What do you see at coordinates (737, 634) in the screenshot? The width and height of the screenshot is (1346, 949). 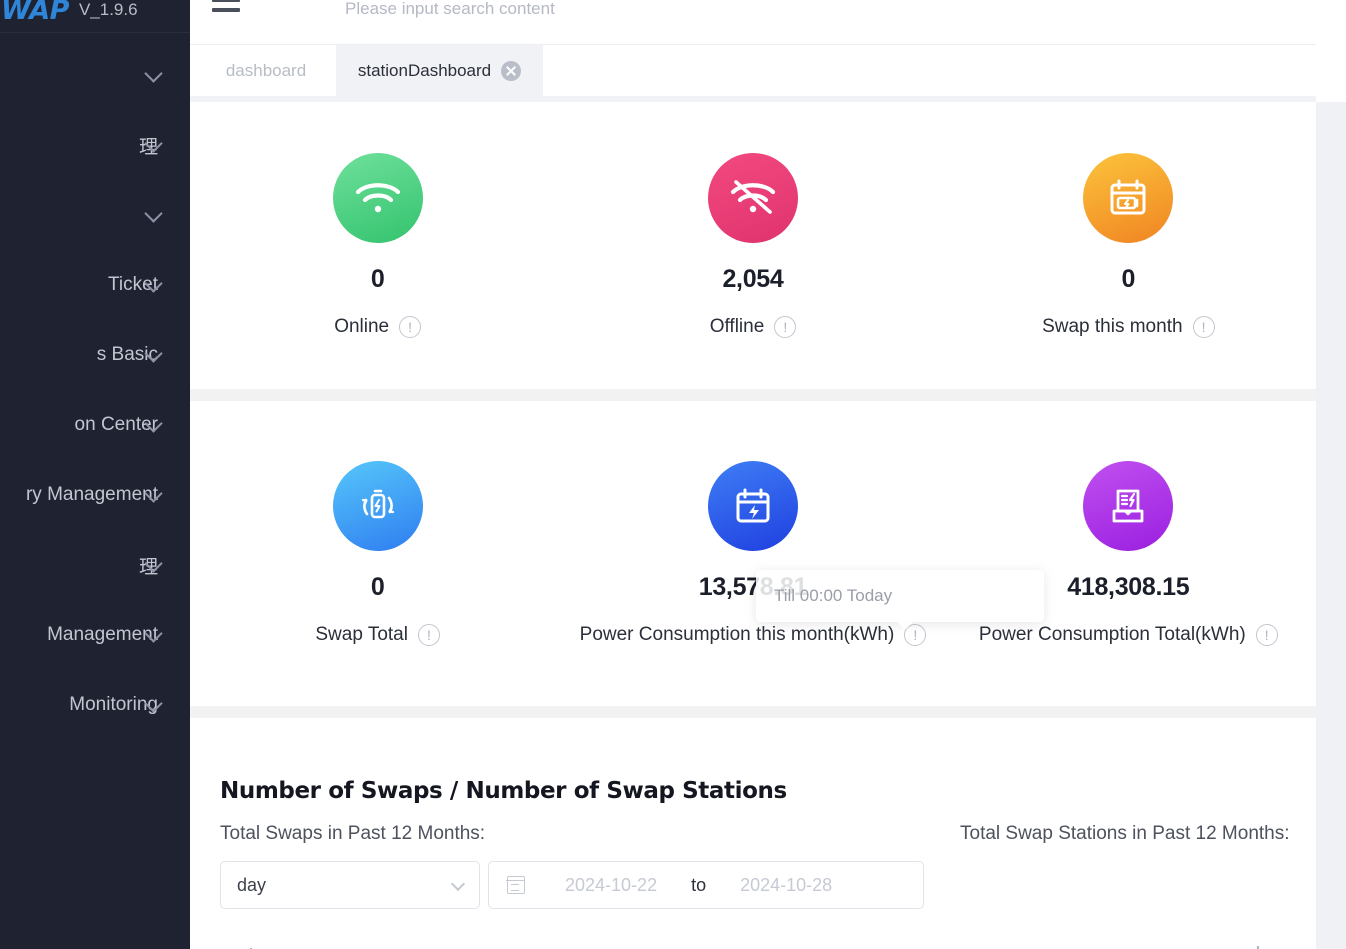 I see `stat-label: Power Consumption this month(kWh)` at bounding box center [737, 634].